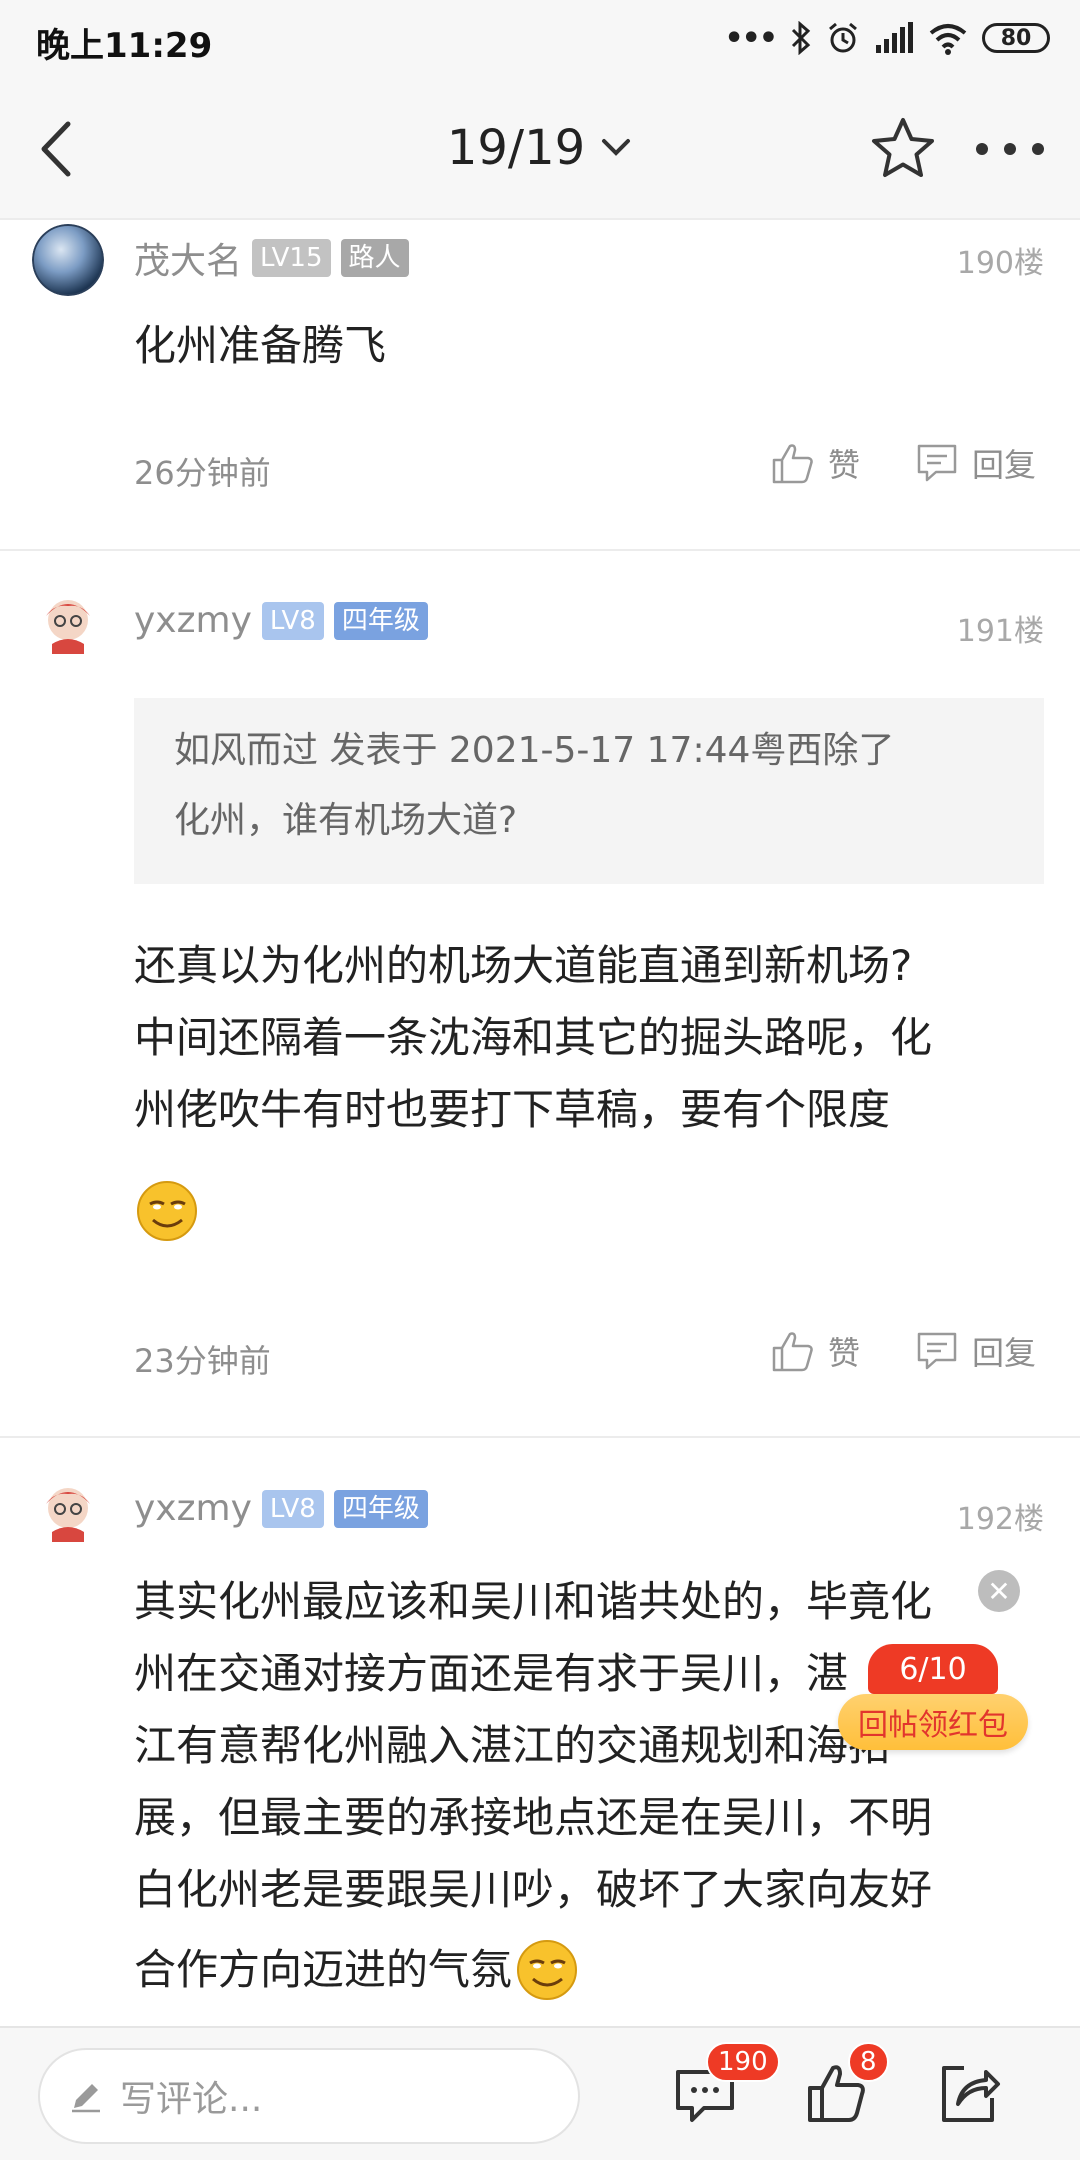 The height and width of the screenshot is (2160, 1080). I want to click on quote-line: 如风而过 发表于 2021-5-17 17:44粤西除了, so click(534, 750).